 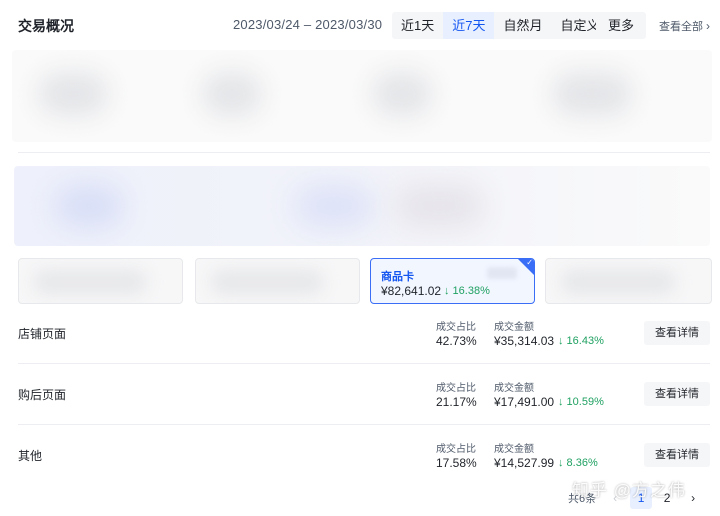 What do you see at coordinates (42, 334) in the screenshot?
I see `row-name: 店铺页面` at bounding box center [42, 334].